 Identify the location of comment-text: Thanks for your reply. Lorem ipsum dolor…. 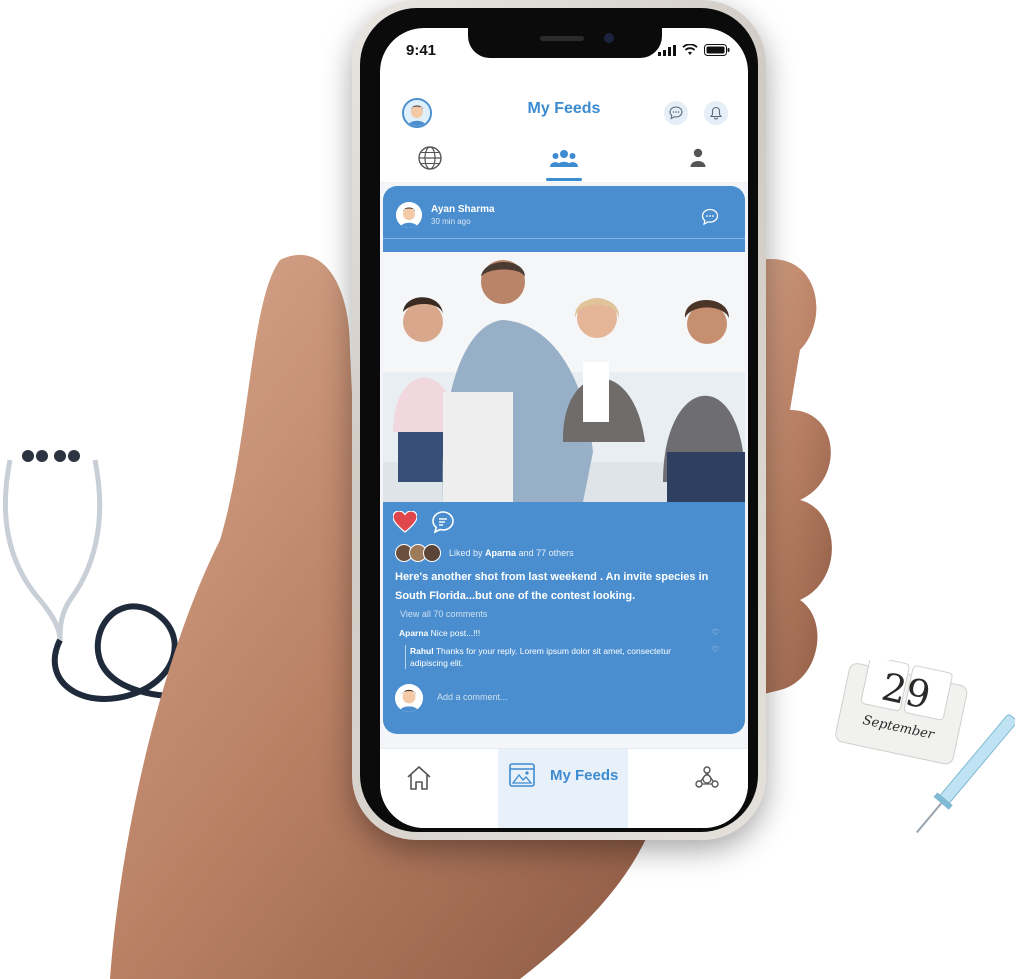
(540, 657).